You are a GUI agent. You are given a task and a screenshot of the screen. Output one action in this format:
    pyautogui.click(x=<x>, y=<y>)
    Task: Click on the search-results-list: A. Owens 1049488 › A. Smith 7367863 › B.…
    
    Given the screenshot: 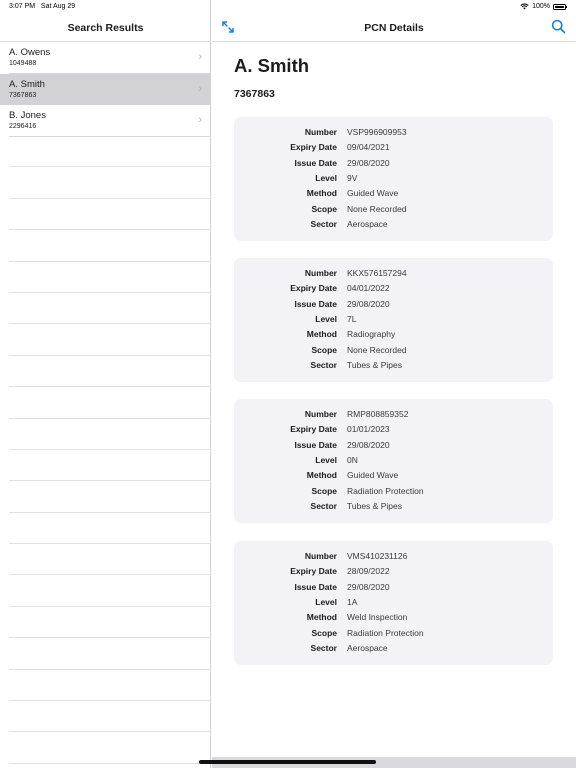 What is the action you would take?
    pyautogui.click(x=105, y=89)
    